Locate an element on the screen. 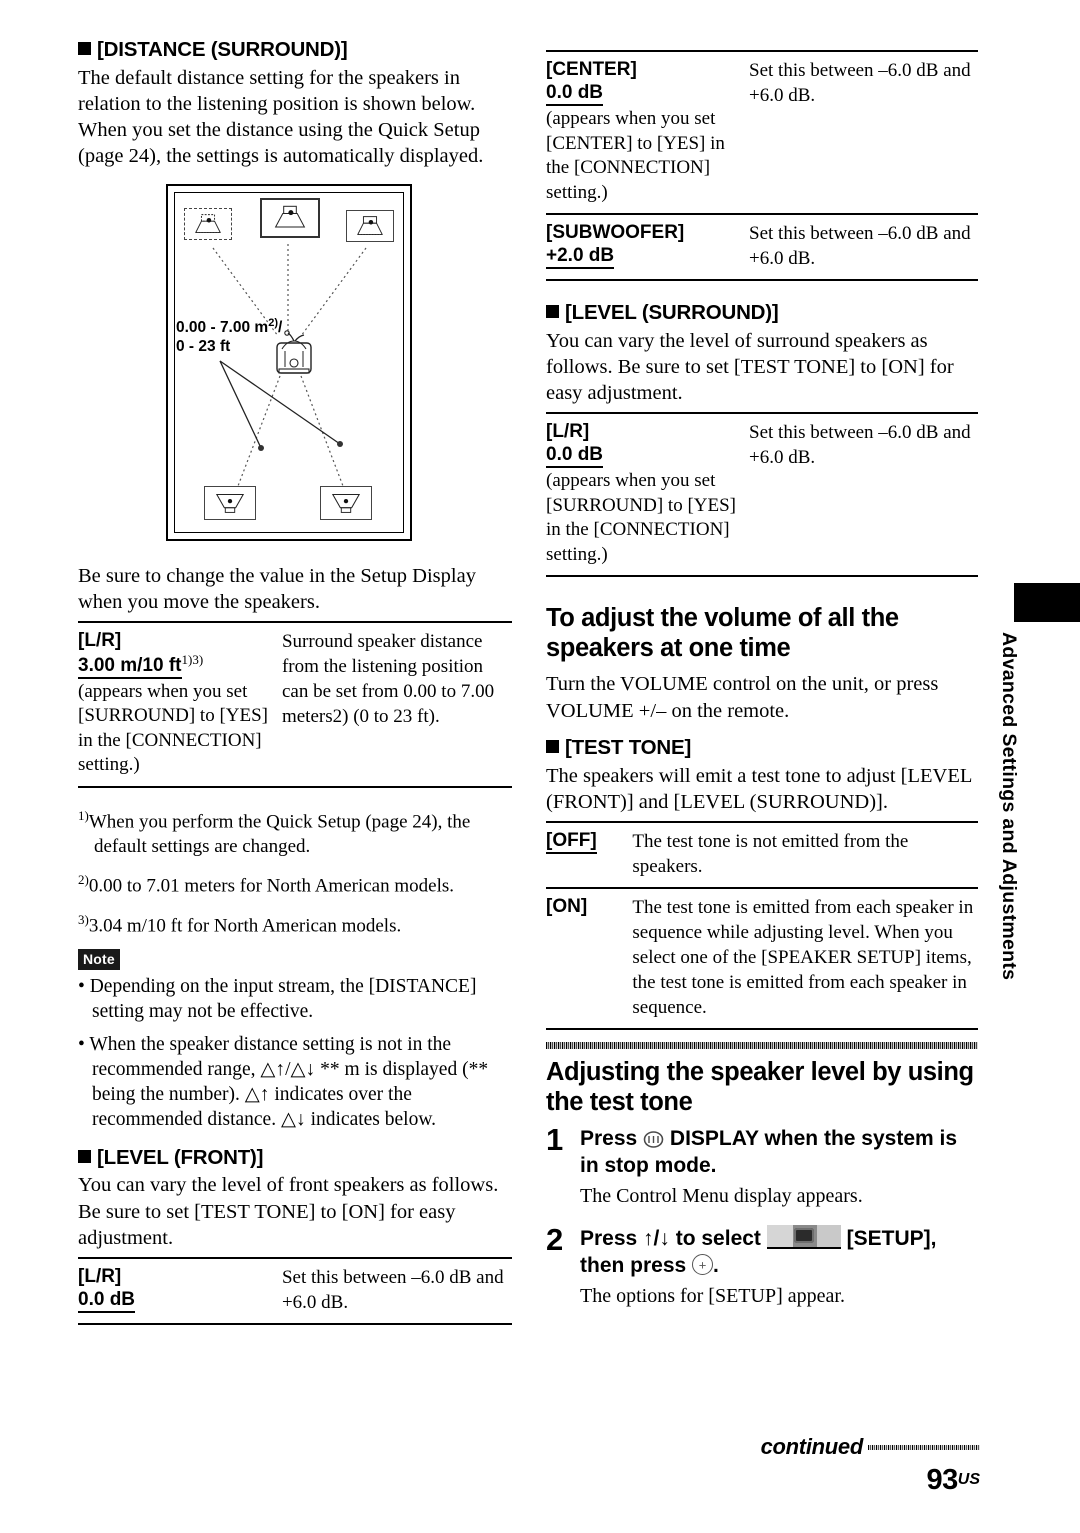 The width and height of the screenshot is (1080, 1533). continued-row: continued is located at coordinates (763, 1447).